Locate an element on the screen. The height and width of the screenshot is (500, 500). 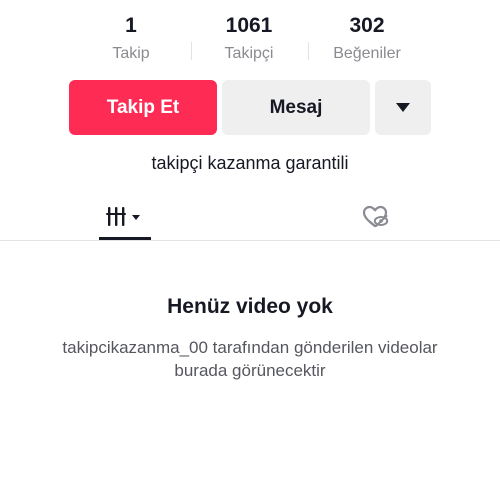
stat-following: 1 Takip is located at coordinates (131, 40).